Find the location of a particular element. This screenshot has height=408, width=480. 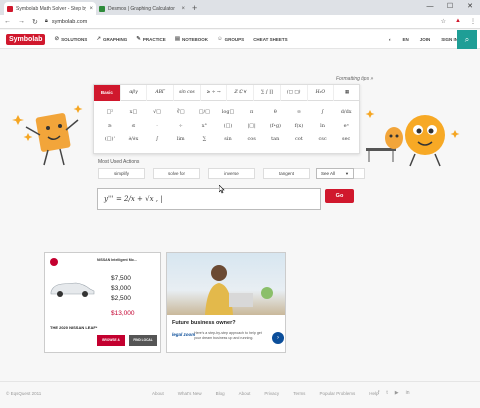

go-button: Go is located at coordinates (339, 196).